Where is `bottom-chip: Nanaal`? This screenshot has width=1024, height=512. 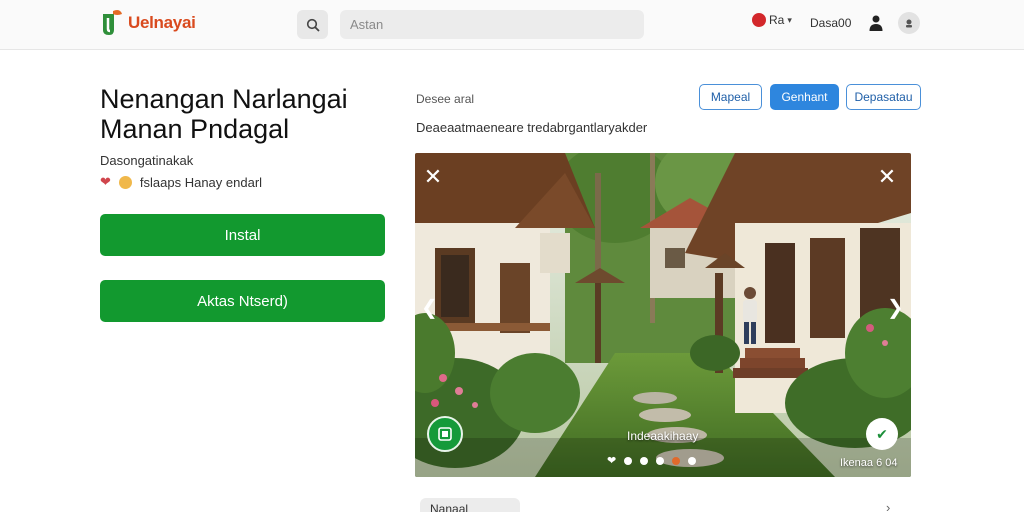 bottom-chip: Nanaal is located at coordinates (470, 505).